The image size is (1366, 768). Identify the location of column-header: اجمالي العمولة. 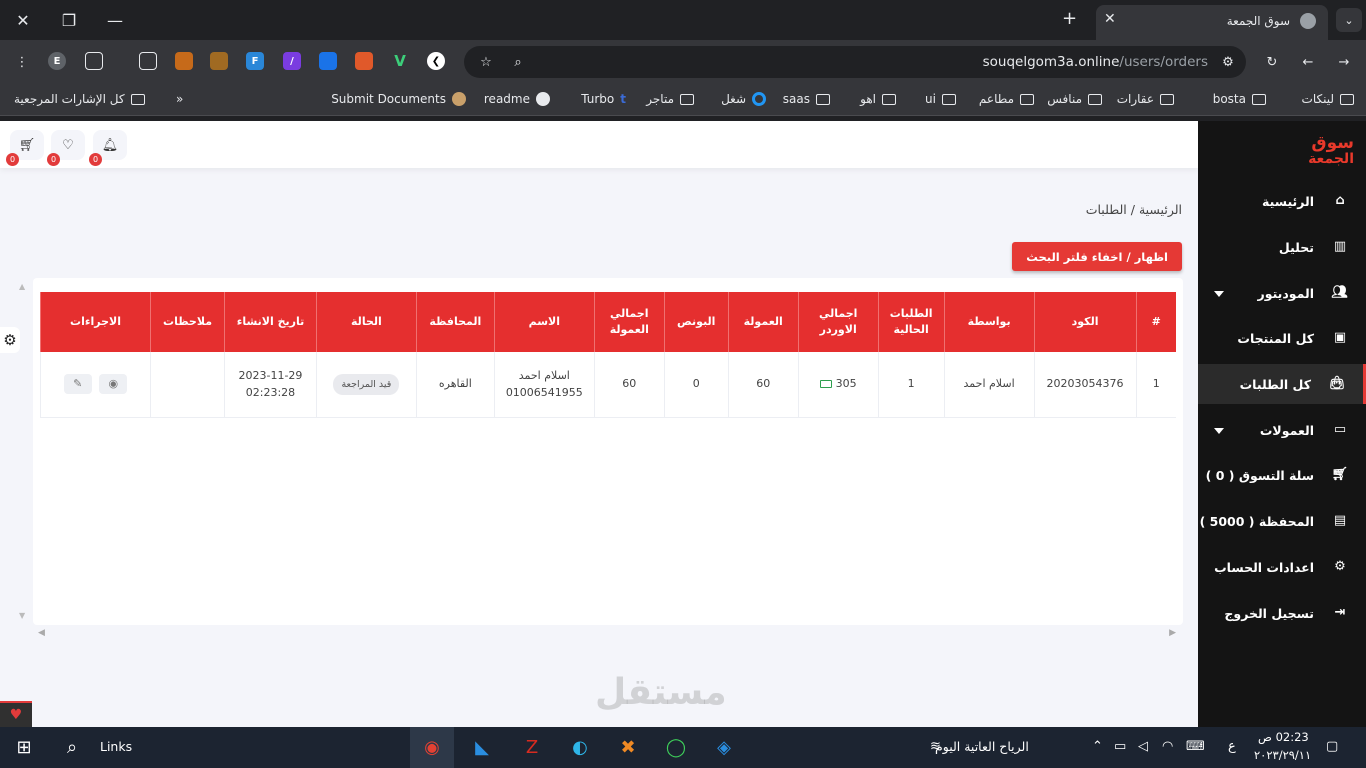
(629, 322).